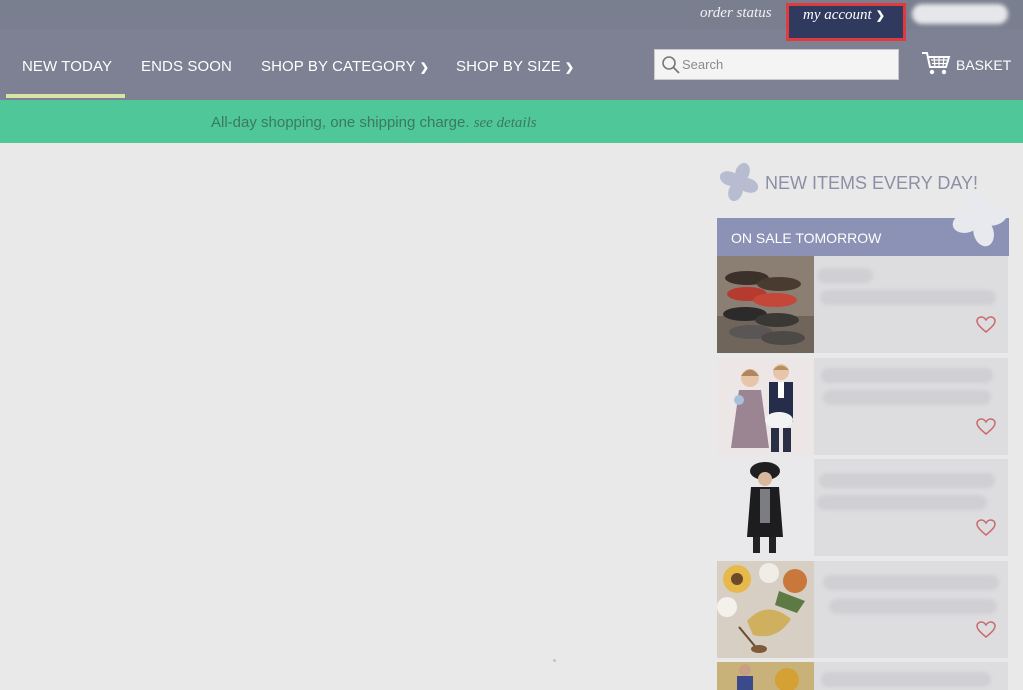  I want to click on on-sale-tomorrow-label: ON SALE TOMORROW, so click(806, 238).